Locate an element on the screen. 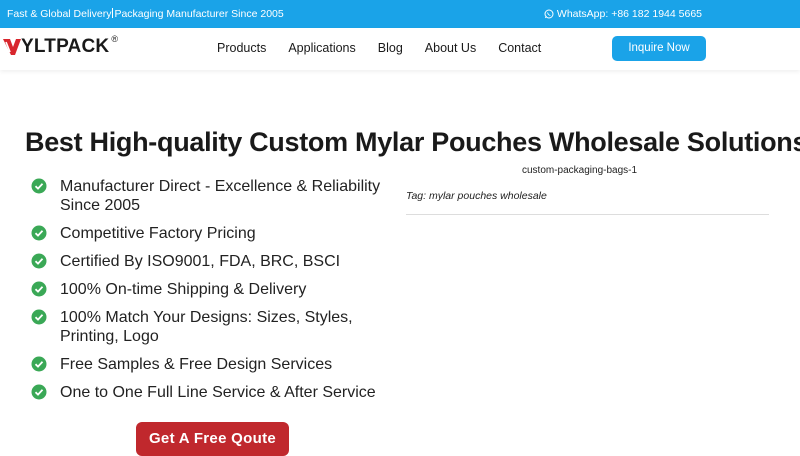  nav-item-applications: Applications is located at coordinates (321, 48).